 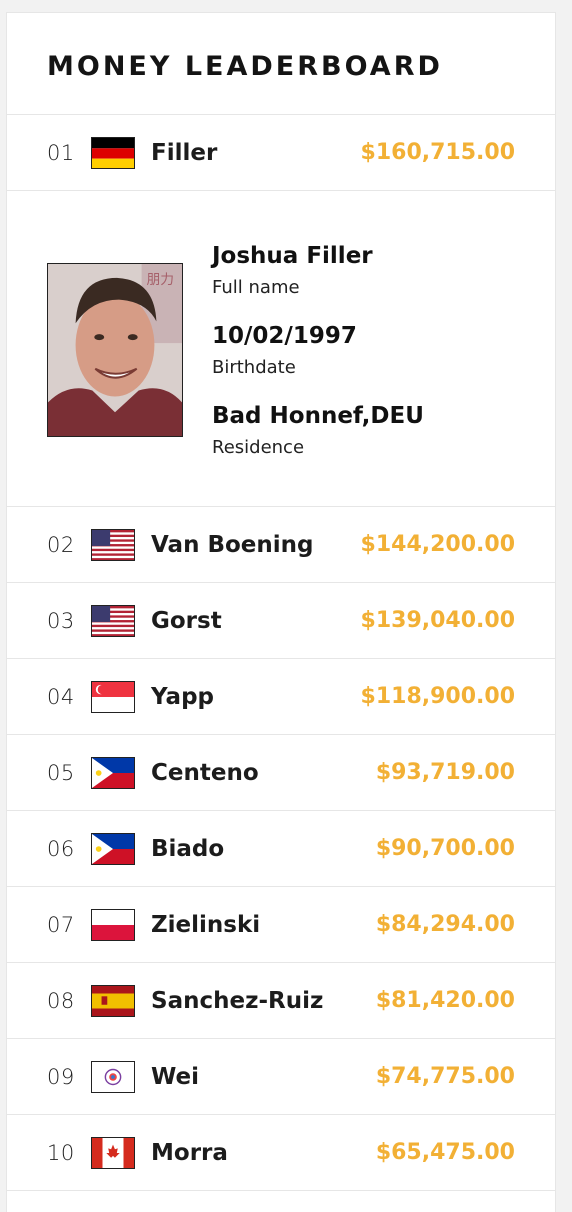 I want to click on full-name-label: Full name, so click(x=256, y=287).